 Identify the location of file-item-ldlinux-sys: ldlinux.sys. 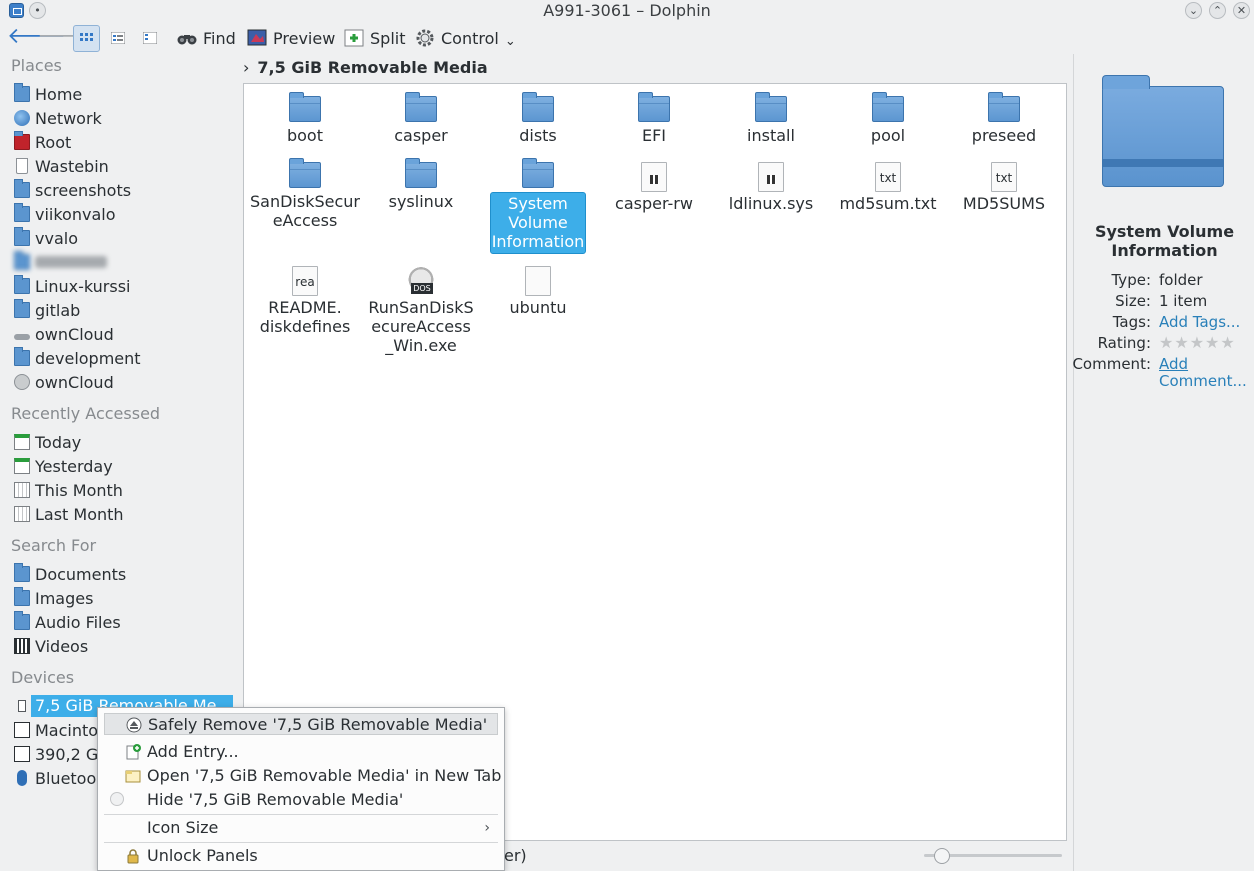
(771, 187).